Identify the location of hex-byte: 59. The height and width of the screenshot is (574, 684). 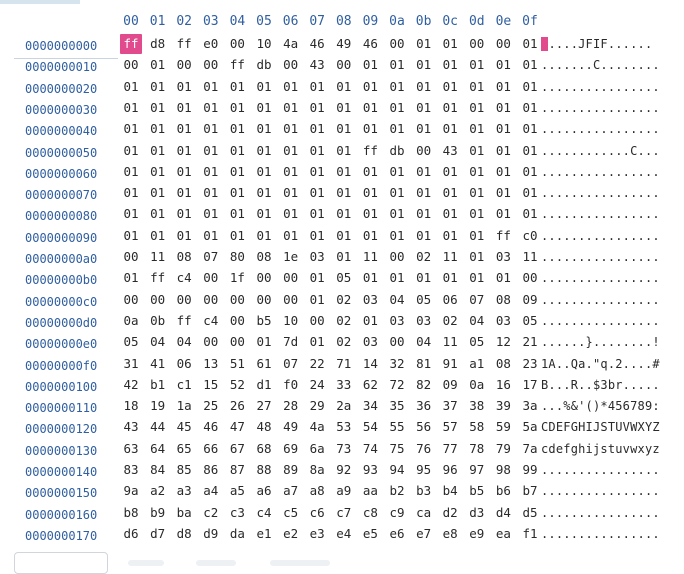
(503, 427).